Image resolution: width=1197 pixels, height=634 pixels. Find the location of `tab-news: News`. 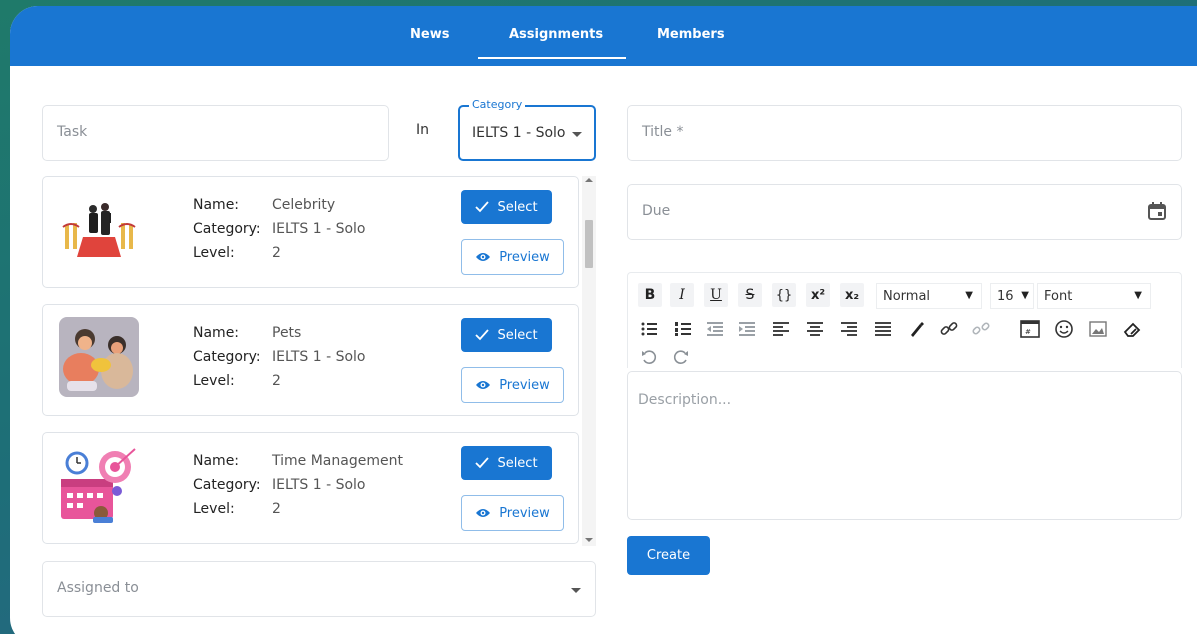

tab-news: News is located at coordinates (429, 35).